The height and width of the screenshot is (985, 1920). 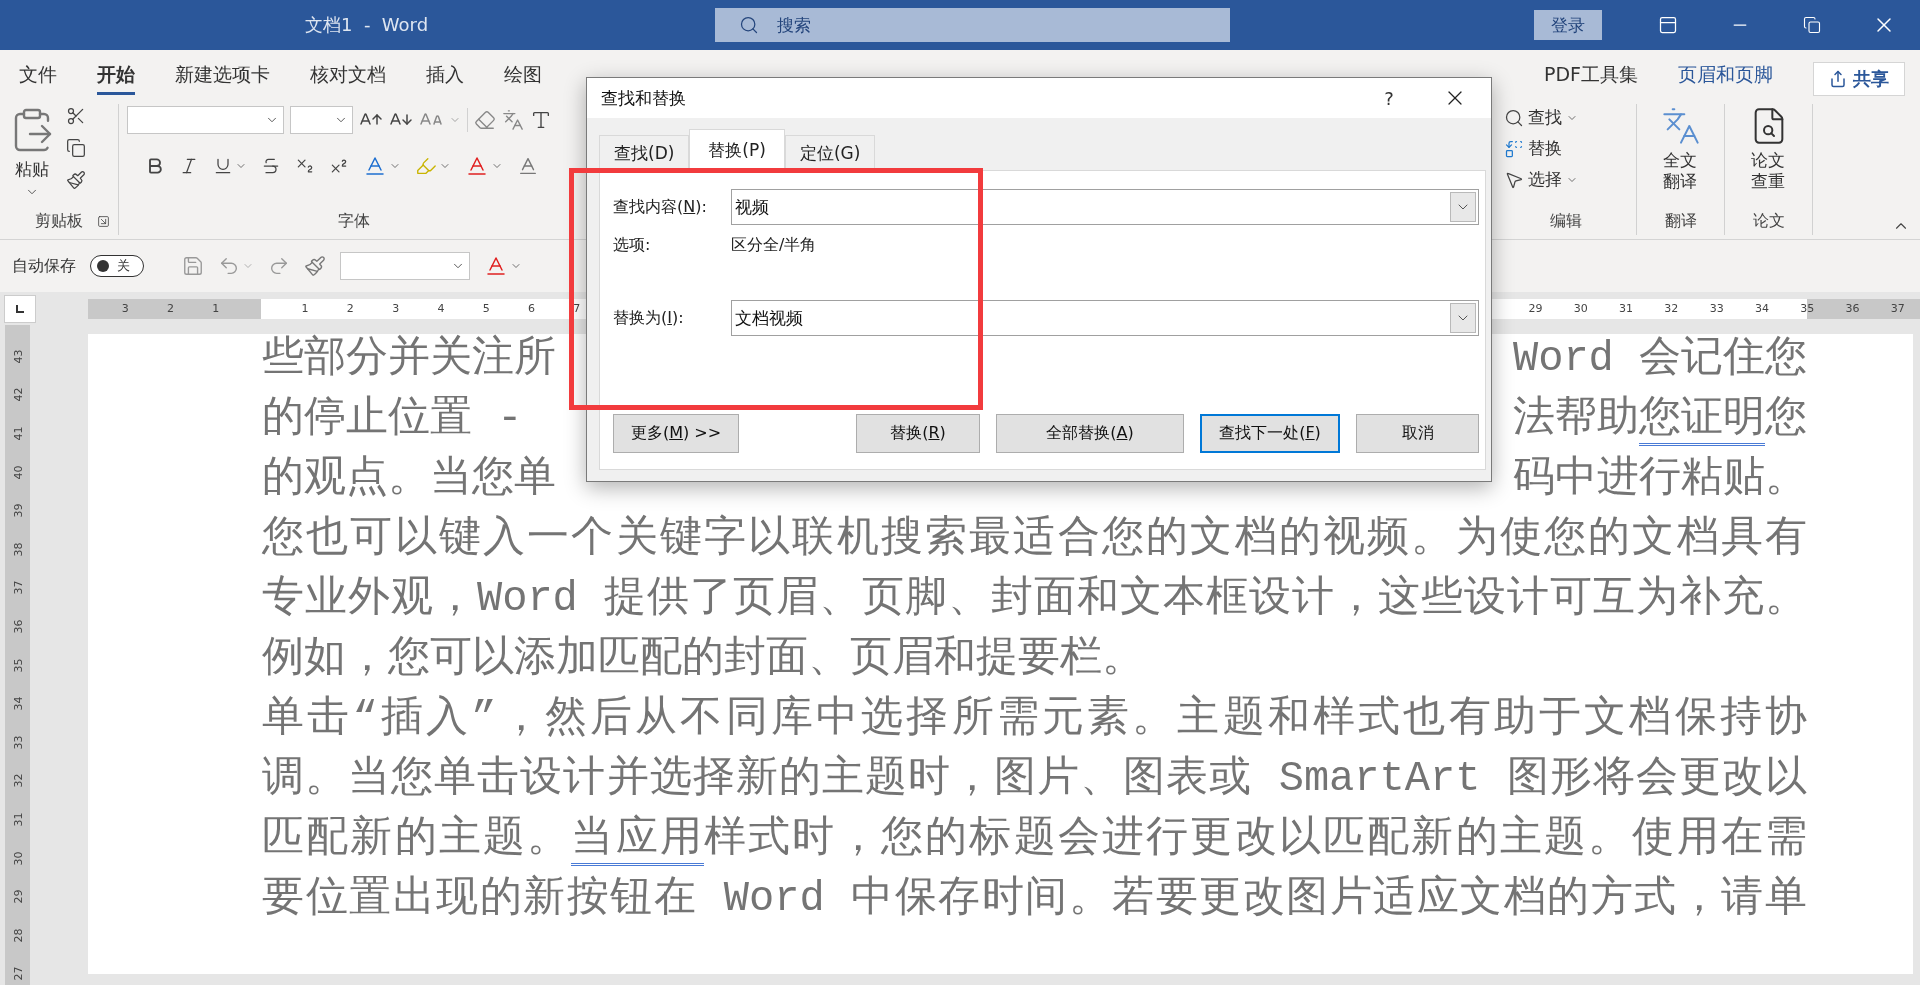 What do you see at coordinates (392, 419) in the screenshot?
I see `document-text: 的停止位置 -` at bounding box center [392, 419].